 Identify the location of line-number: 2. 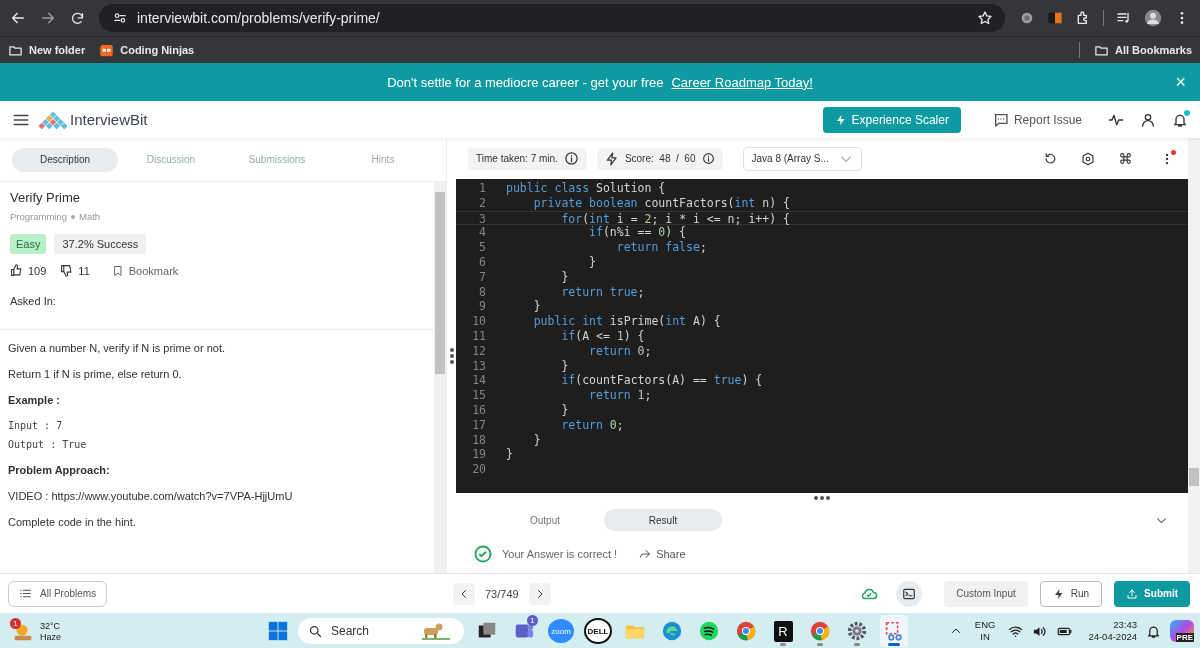
(482, 203).